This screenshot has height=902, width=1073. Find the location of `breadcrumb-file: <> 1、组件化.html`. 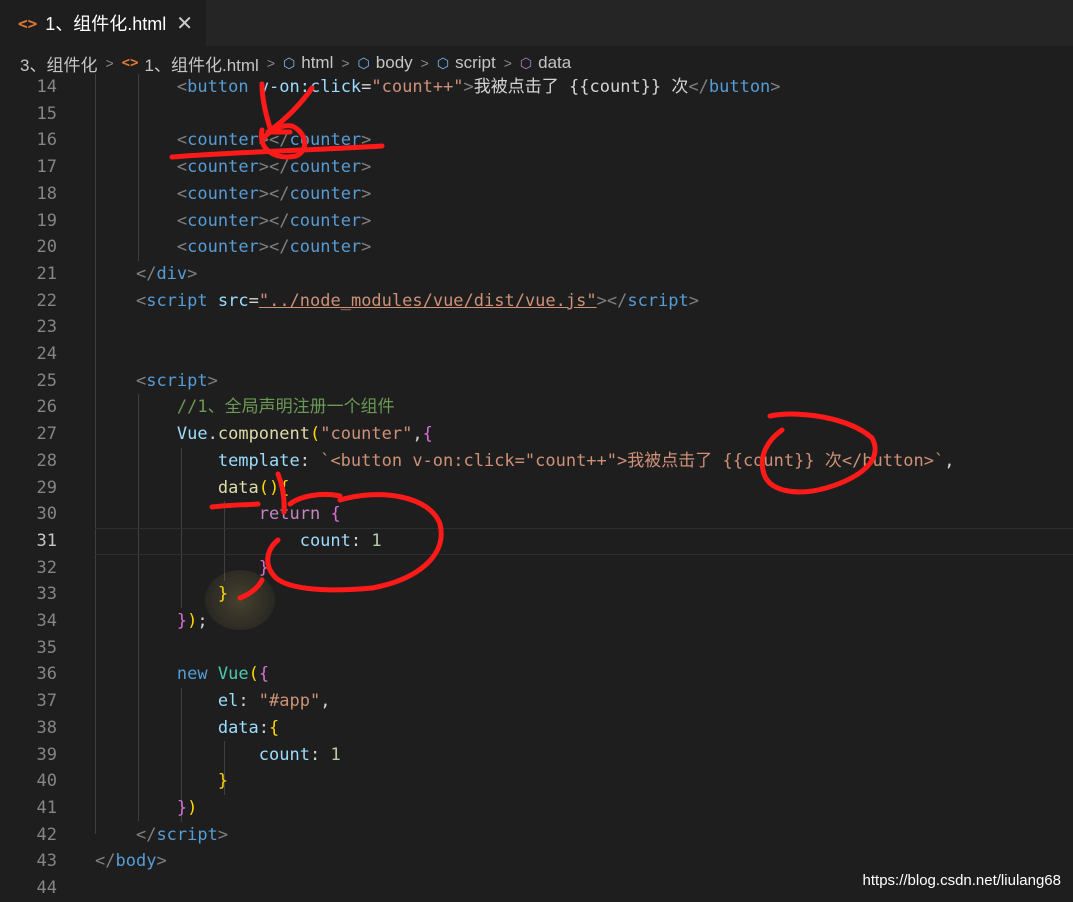

breadcrumb-file: <> 1、组件化.html is located at coordinates (190, 63).